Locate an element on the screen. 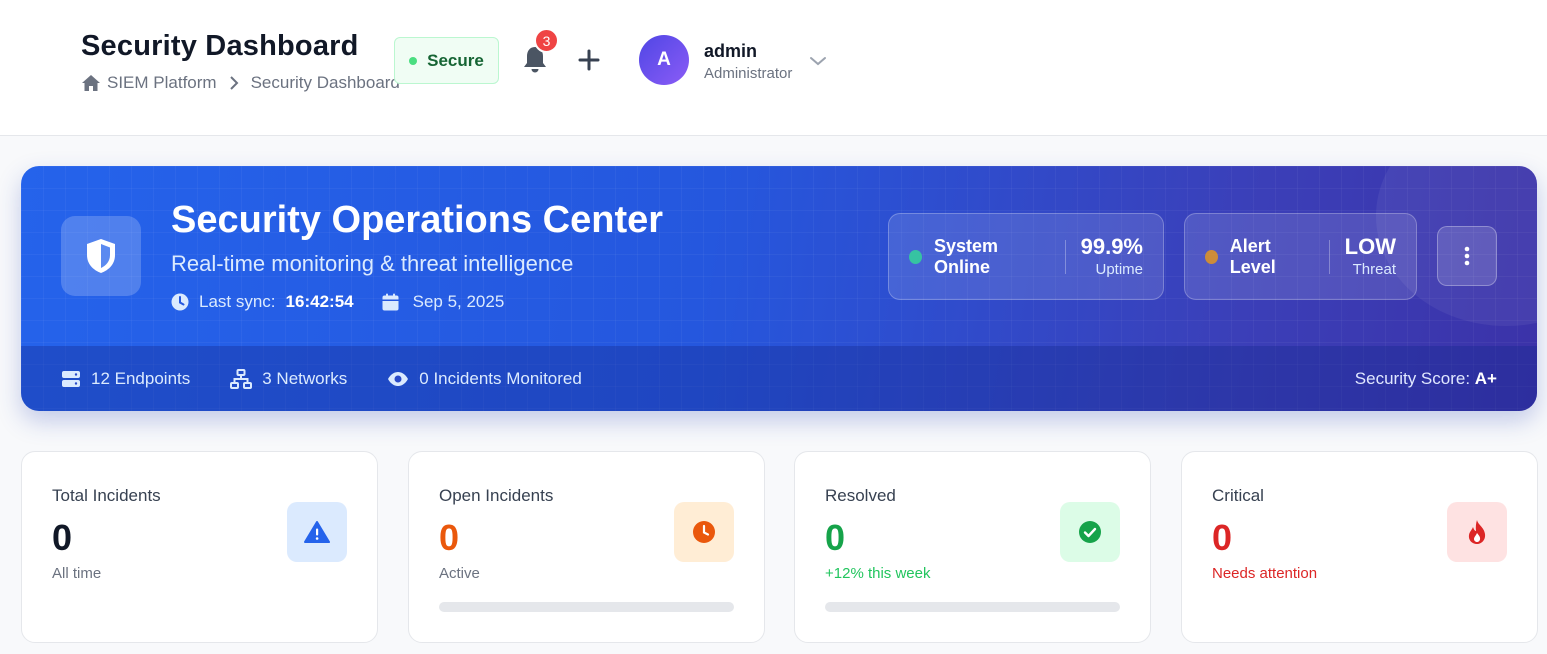 The height and width of the screenshot is (654, 1547). endpoints-stat: 12 Endpoints is located at coordinates (125, 379).